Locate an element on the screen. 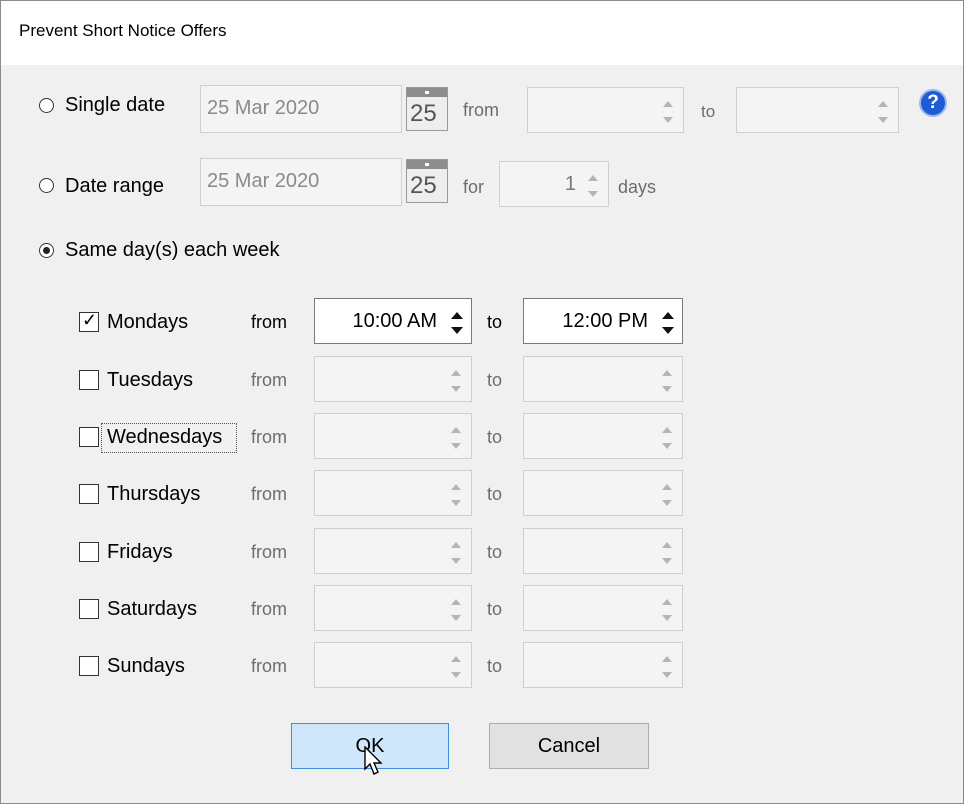 The image size is (964, 804). day-label: Mondays is located at coordinates (147, 322).